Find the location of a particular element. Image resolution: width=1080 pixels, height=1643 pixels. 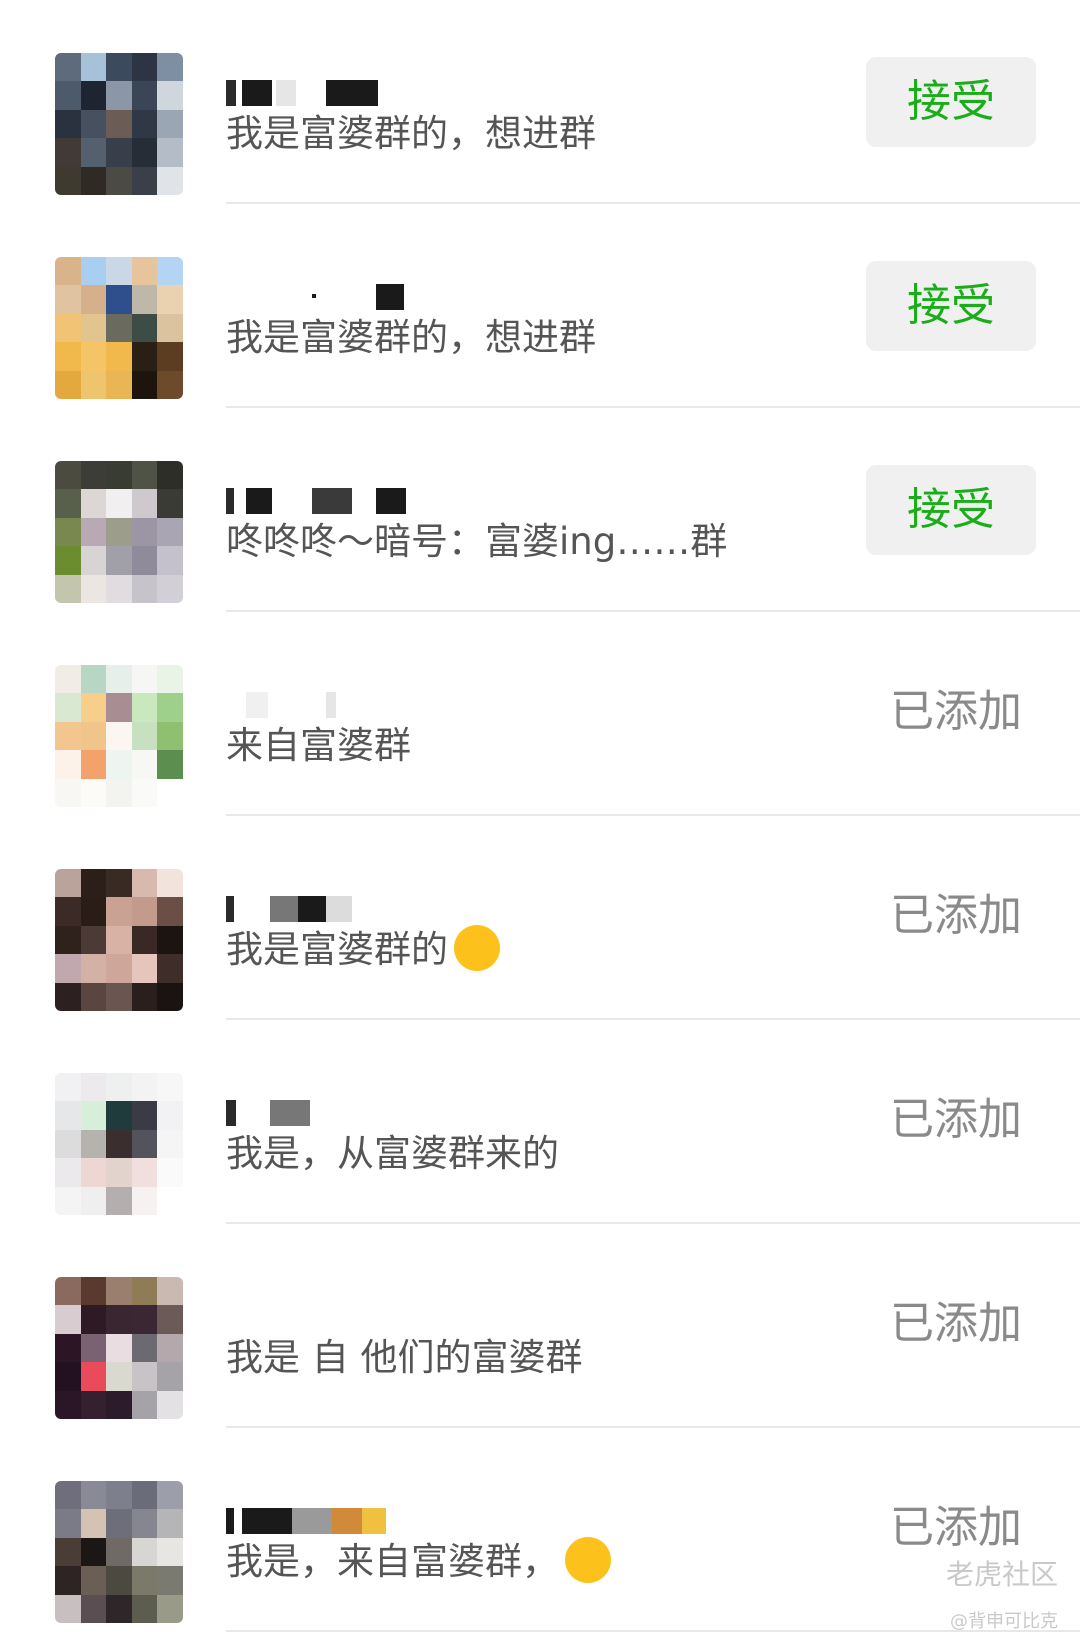

request-message: 我是富婆群的，想进群 is located at coordinates (411, 337).